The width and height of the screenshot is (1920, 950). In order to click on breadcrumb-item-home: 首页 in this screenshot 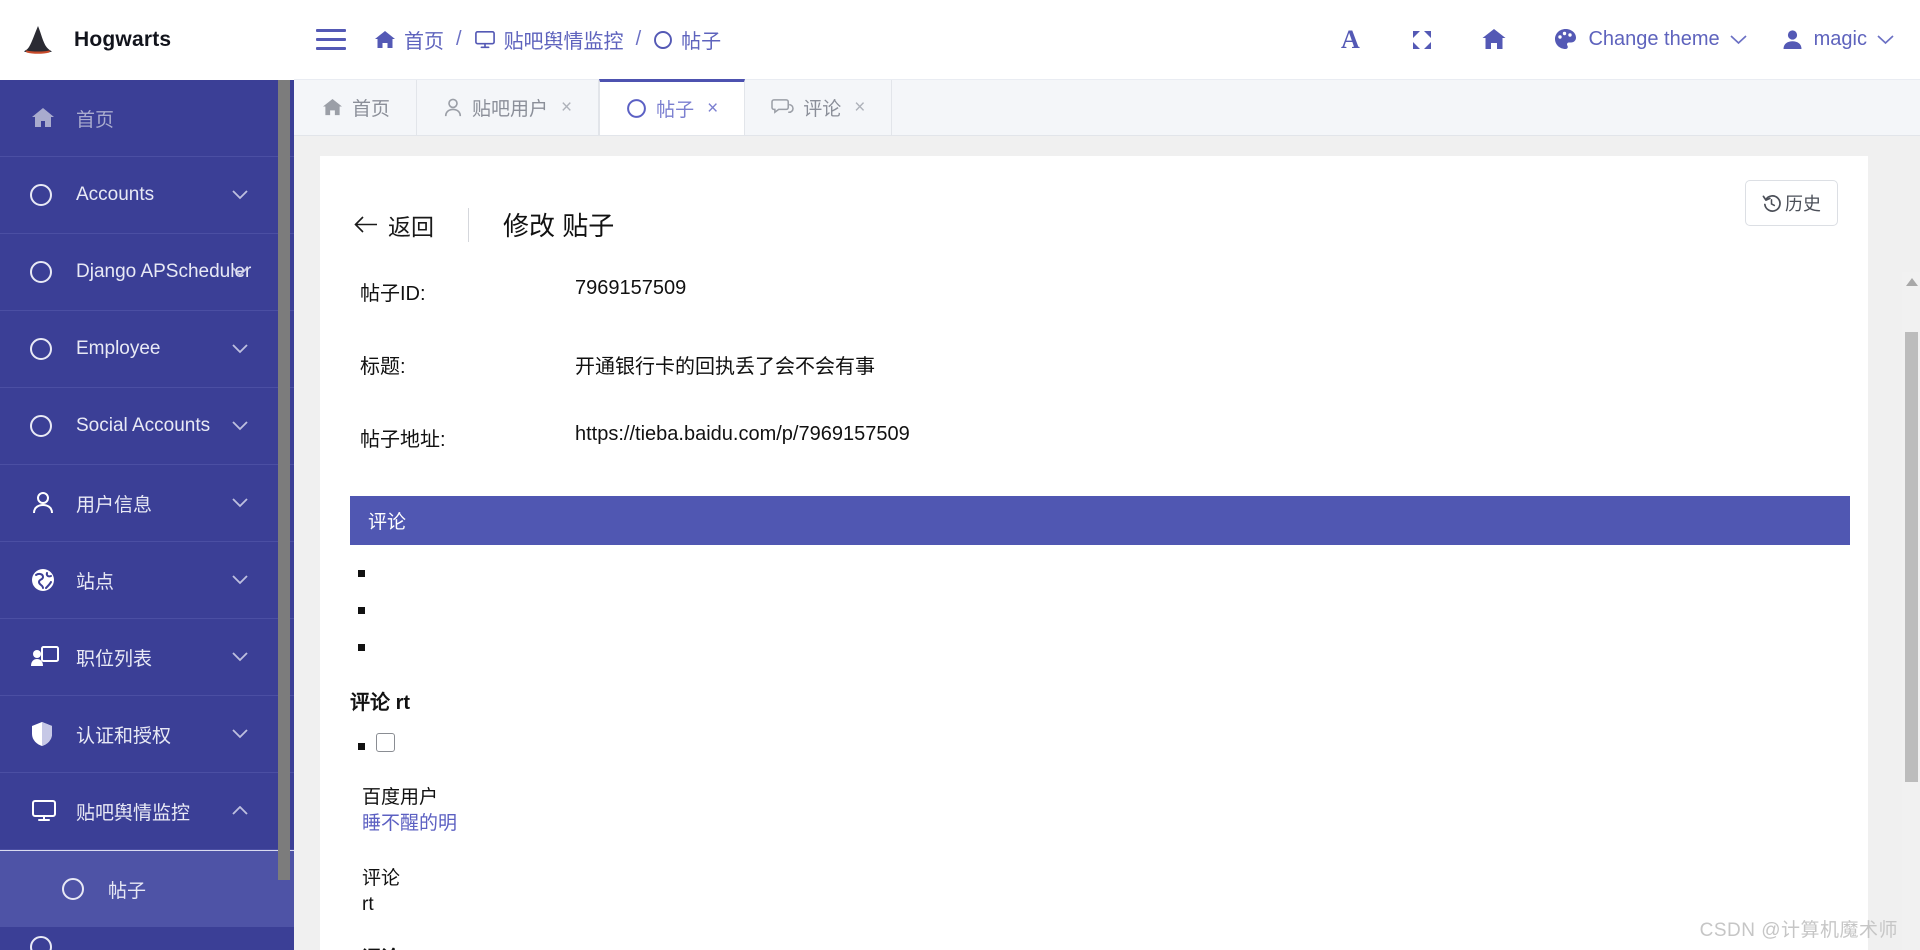, I will do `click(409, 39)`.